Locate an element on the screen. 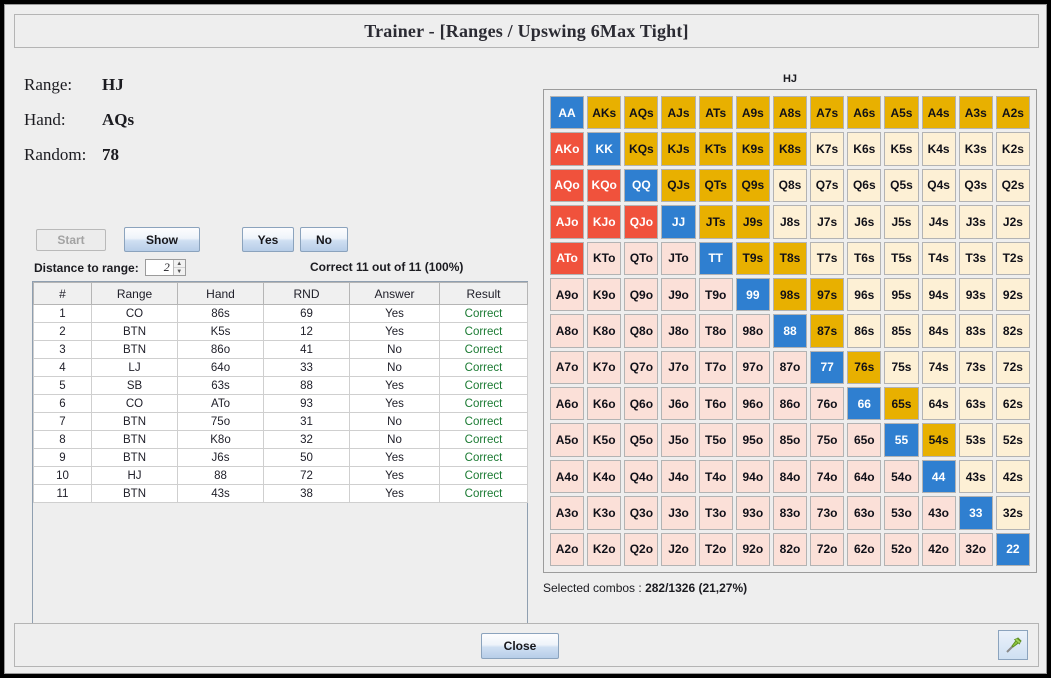 The image size is (1051, 678). range-cell-J5s: J5s is located at coordinates (901, 222).